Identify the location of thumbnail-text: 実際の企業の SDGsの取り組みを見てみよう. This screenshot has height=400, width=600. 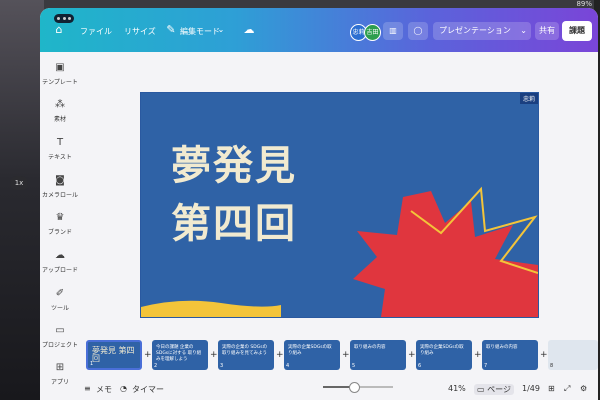
(245, 350).